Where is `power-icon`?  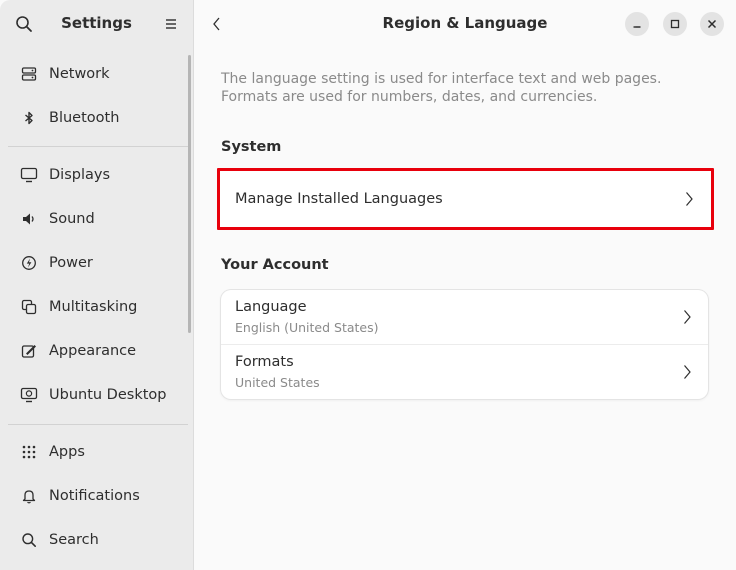
power-icon is located at coordinates (29, 263).